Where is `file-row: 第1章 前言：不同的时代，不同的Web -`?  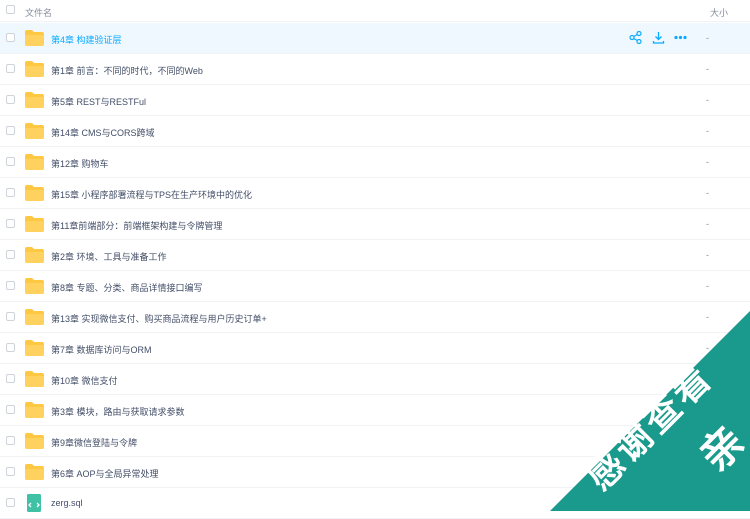
file-row: 第1章 前言：不同的时代，不同的Web - is located at coordinates (375, 69).